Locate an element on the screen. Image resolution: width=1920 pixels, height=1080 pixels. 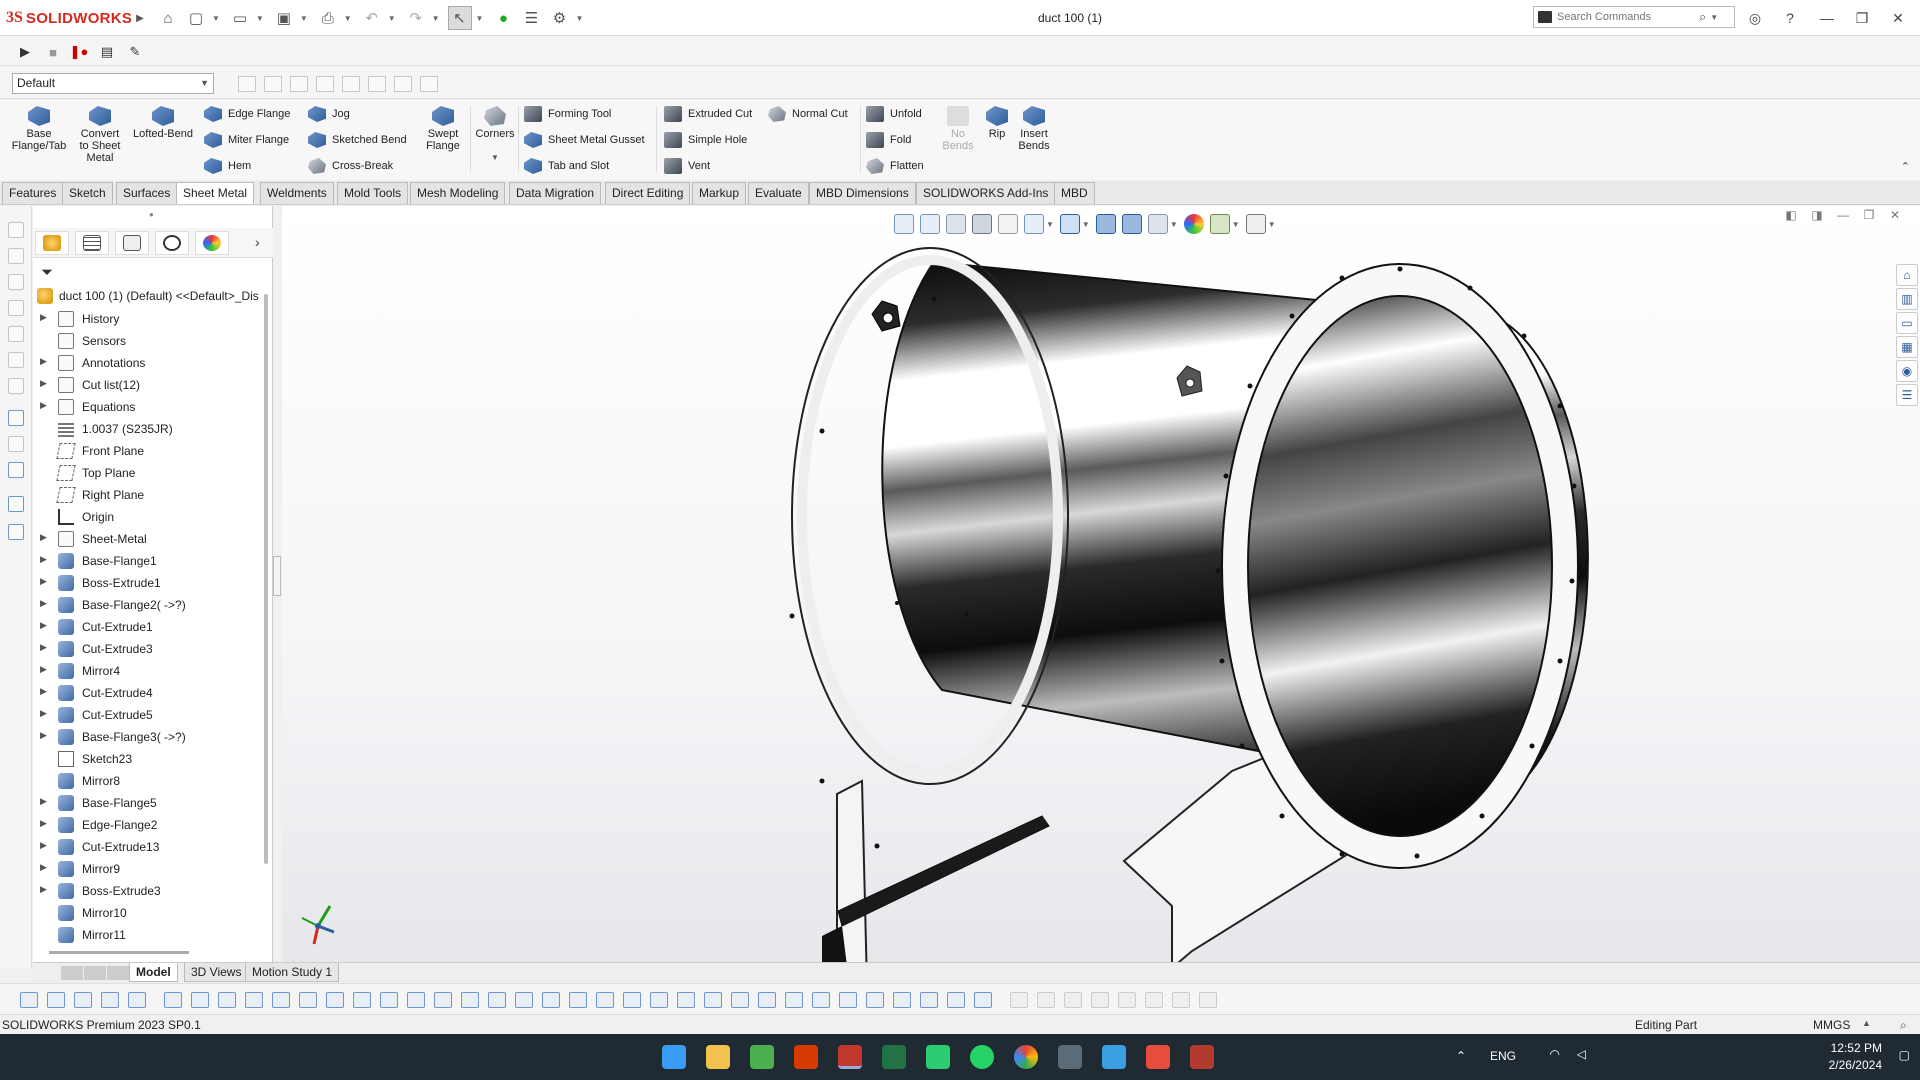
sketched-bend-button: Sketched Bend is located at coordinates (357, 140).